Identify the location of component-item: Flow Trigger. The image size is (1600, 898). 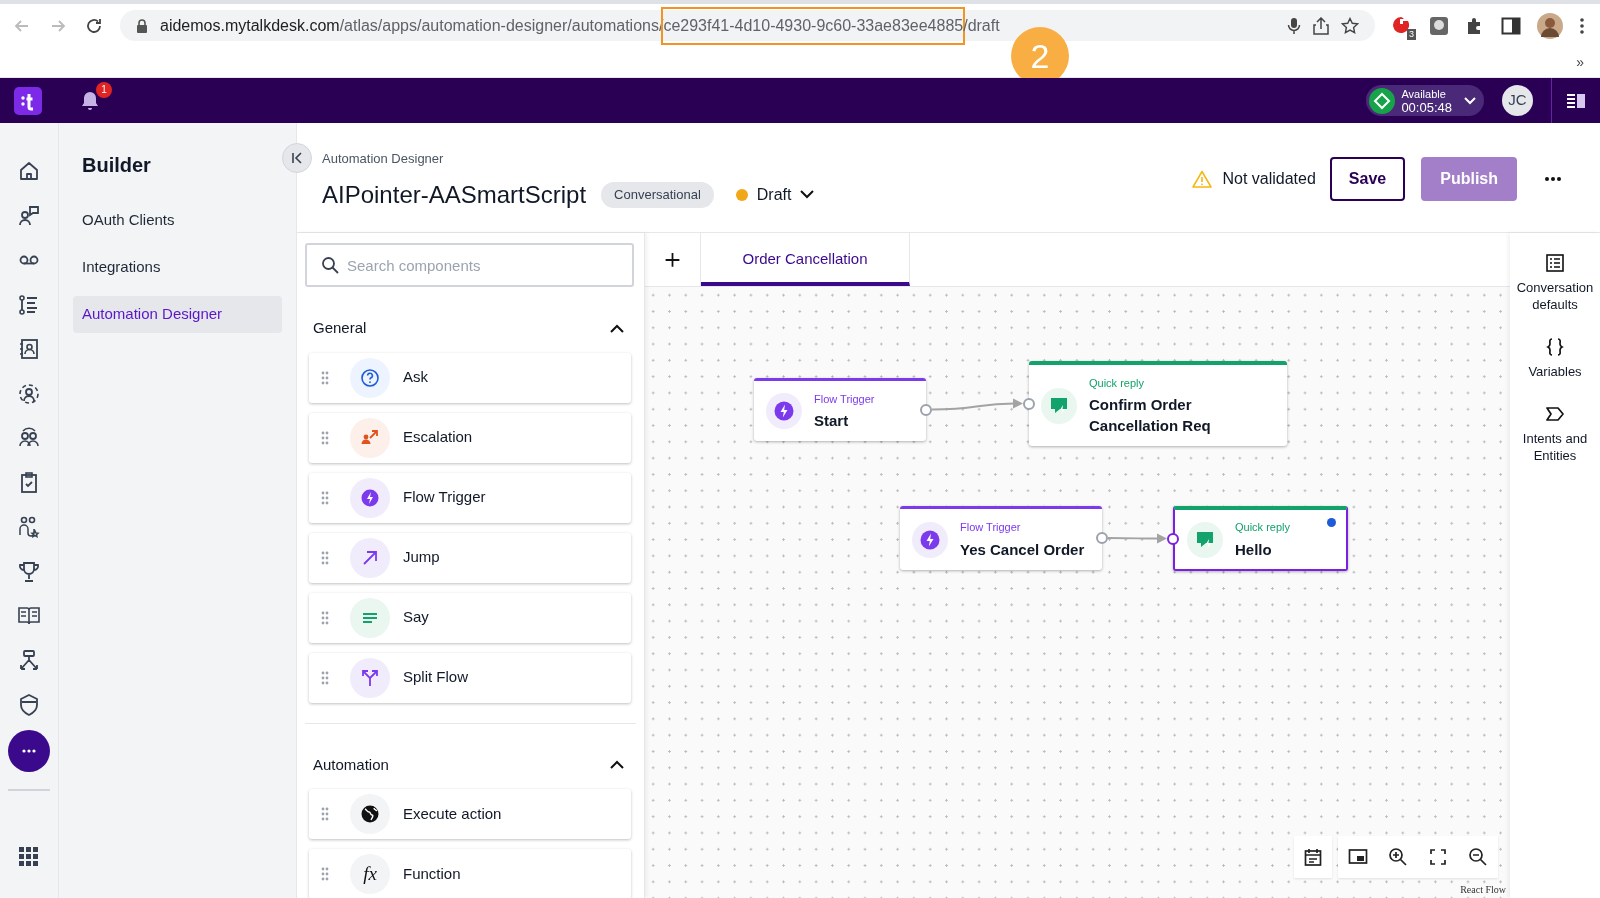
(470, 497).